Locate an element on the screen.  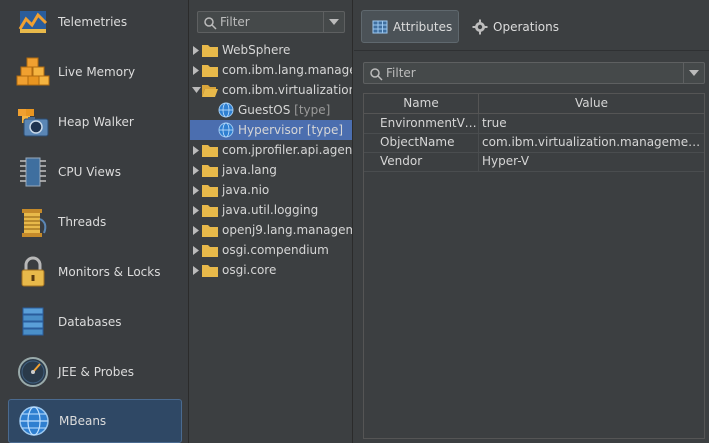
tree-node-java-lang: java.lang is located at coordinates (271, 170).